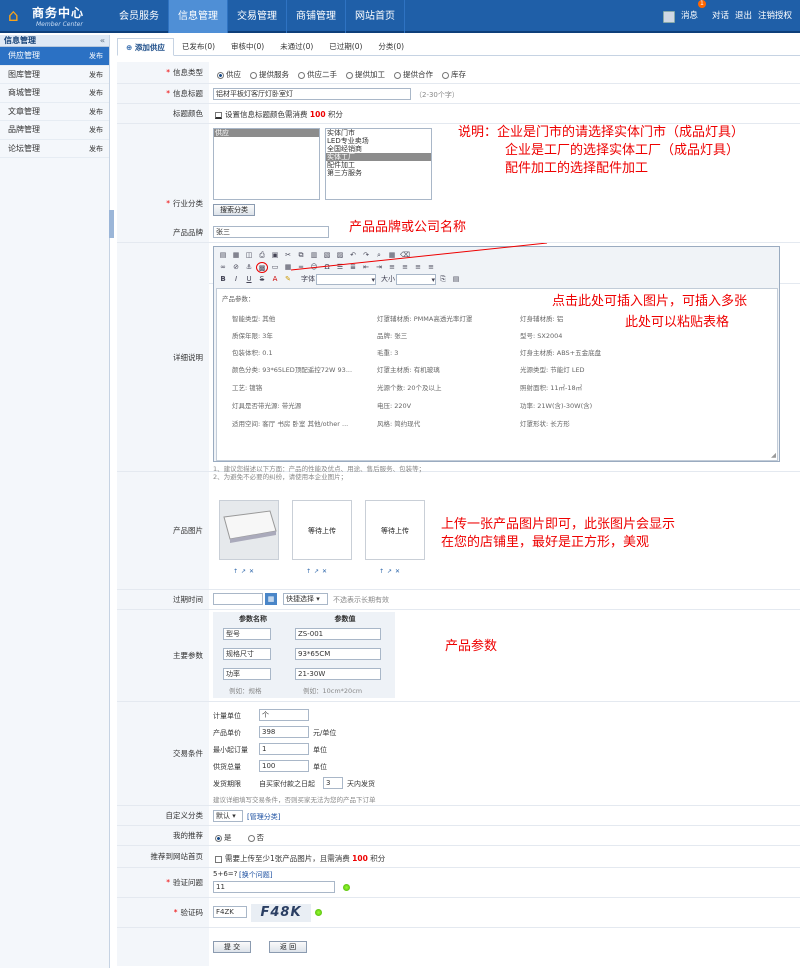  I want to click on sidebar-item-brand: 品牌管理 发布, so click(54, 130).